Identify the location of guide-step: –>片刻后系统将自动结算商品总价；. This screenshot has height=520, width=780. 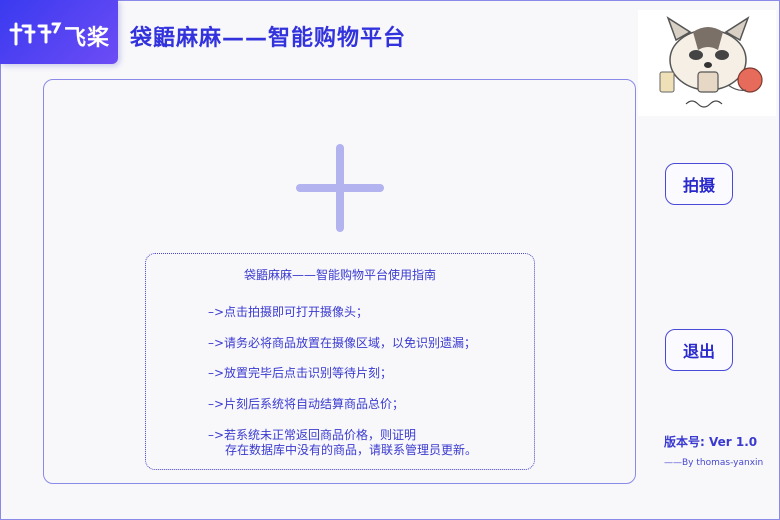
(306, 404).